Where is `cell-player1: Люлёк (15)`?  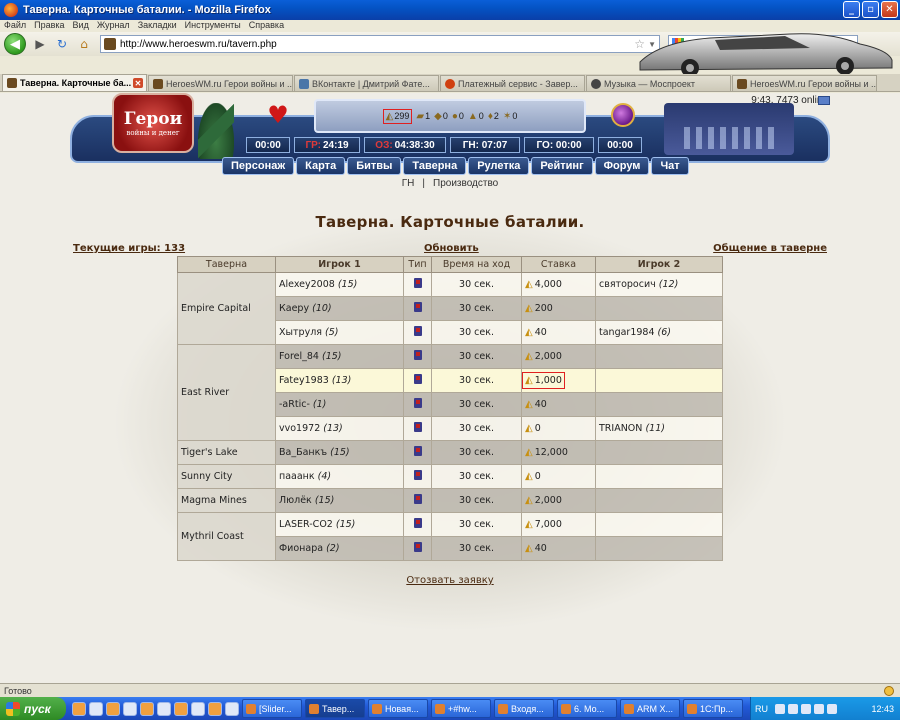 cell-player1: Люлёк (15) is located at coordinates (339, 500).